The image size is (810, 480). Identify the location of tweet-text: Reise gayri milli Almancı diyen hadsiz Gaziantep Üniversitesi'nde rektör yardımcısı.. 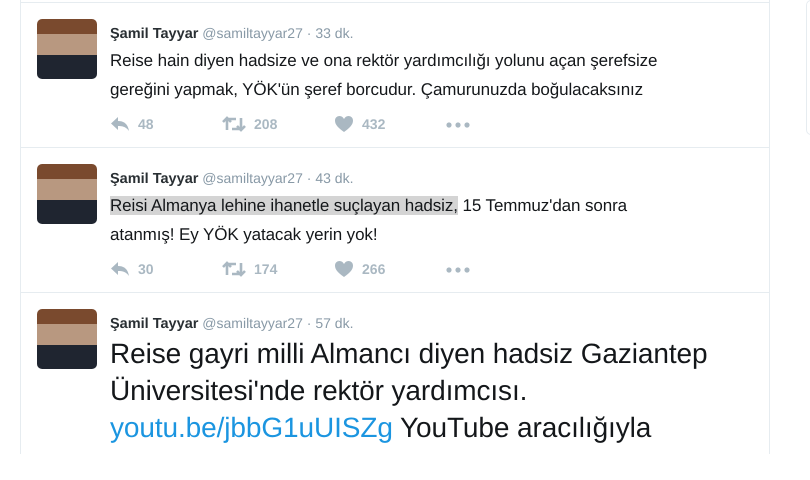
(409, 372).